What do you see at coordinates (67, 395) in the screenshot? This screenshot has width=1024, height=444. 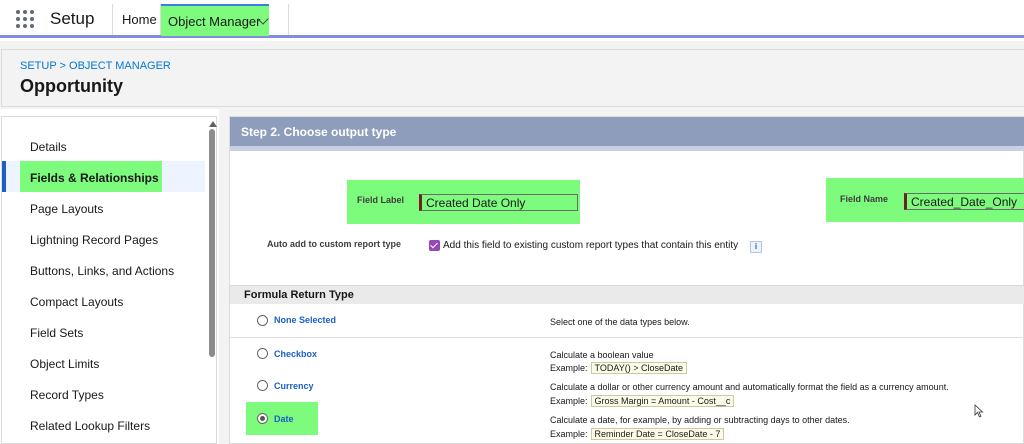 I see `sidebar-item-label: Record Types` at bounding box center [67, 395].